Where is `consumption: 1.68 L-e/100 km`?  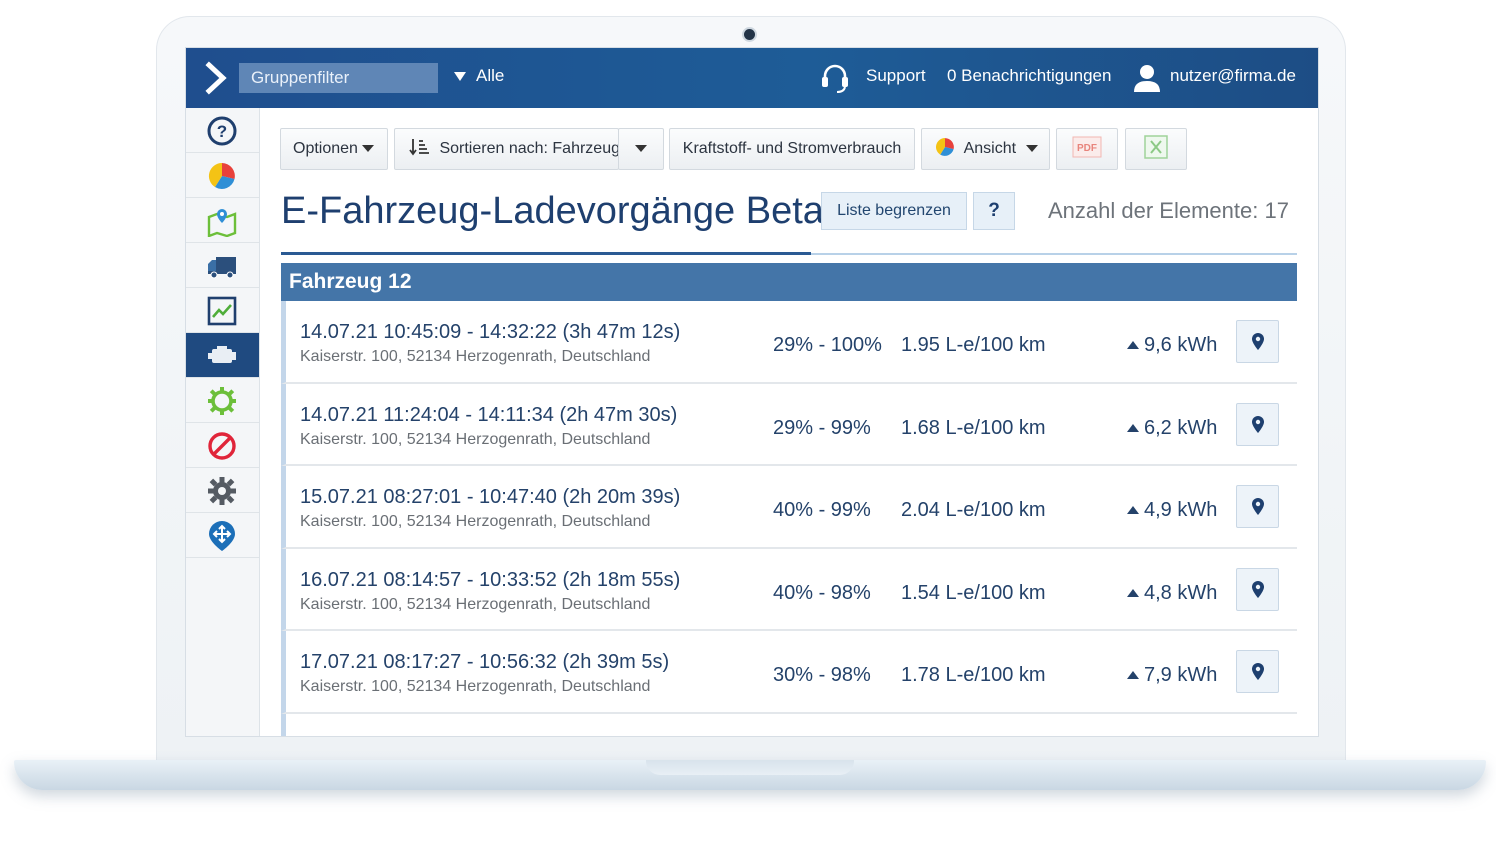
consumption: 1.68 L-e/100 km is located at coordinates (973, 427).